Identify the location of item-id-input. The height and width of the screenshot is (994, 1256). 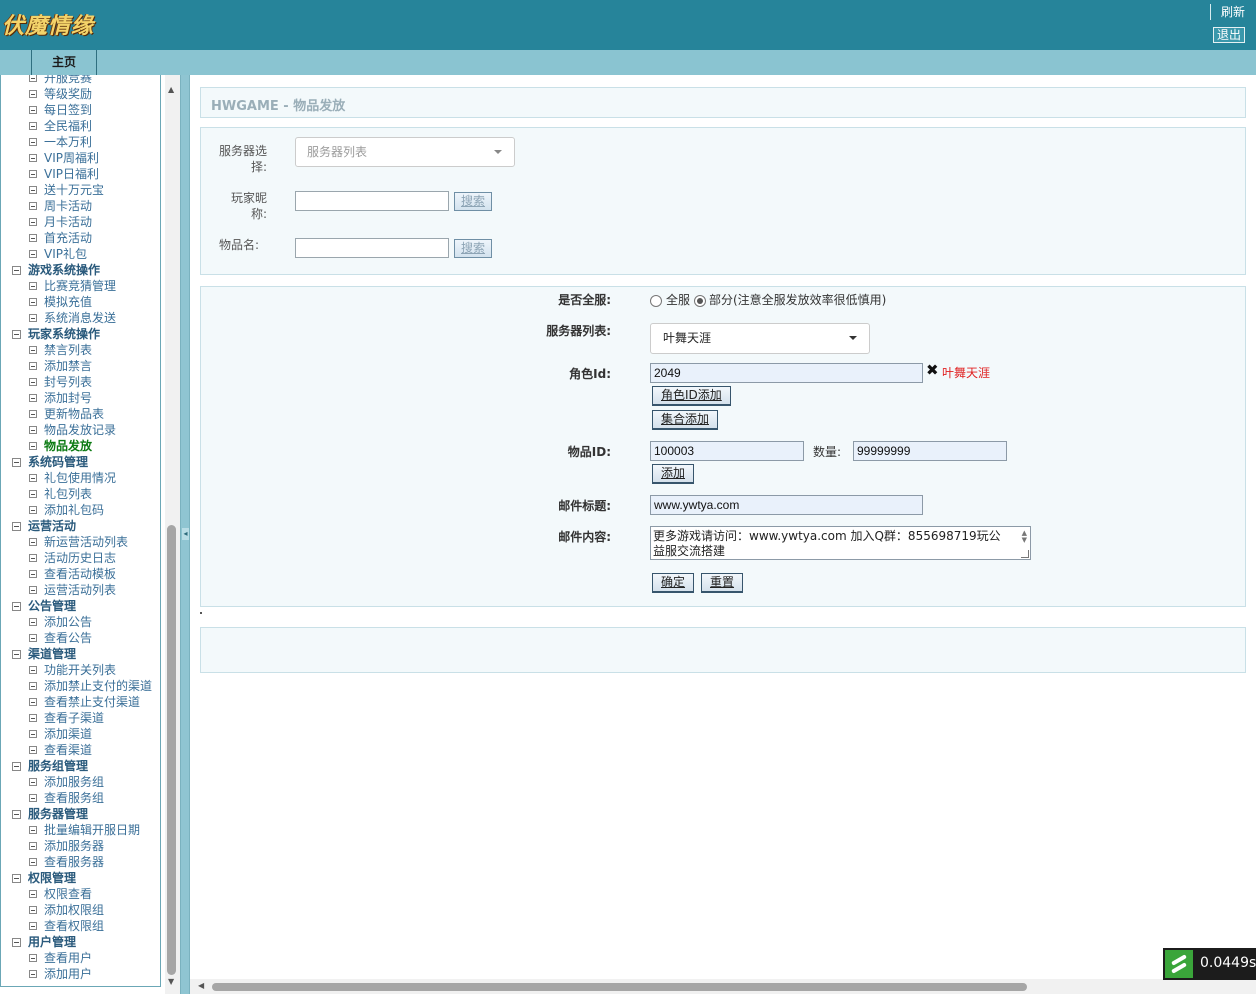
(727, 451).